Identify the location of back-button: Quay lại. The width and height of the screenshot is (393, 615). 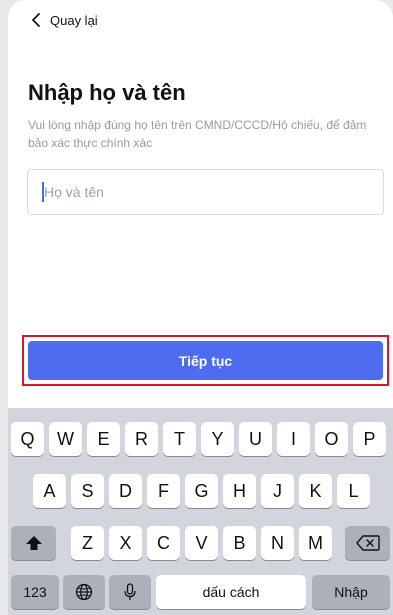
(64, 20).